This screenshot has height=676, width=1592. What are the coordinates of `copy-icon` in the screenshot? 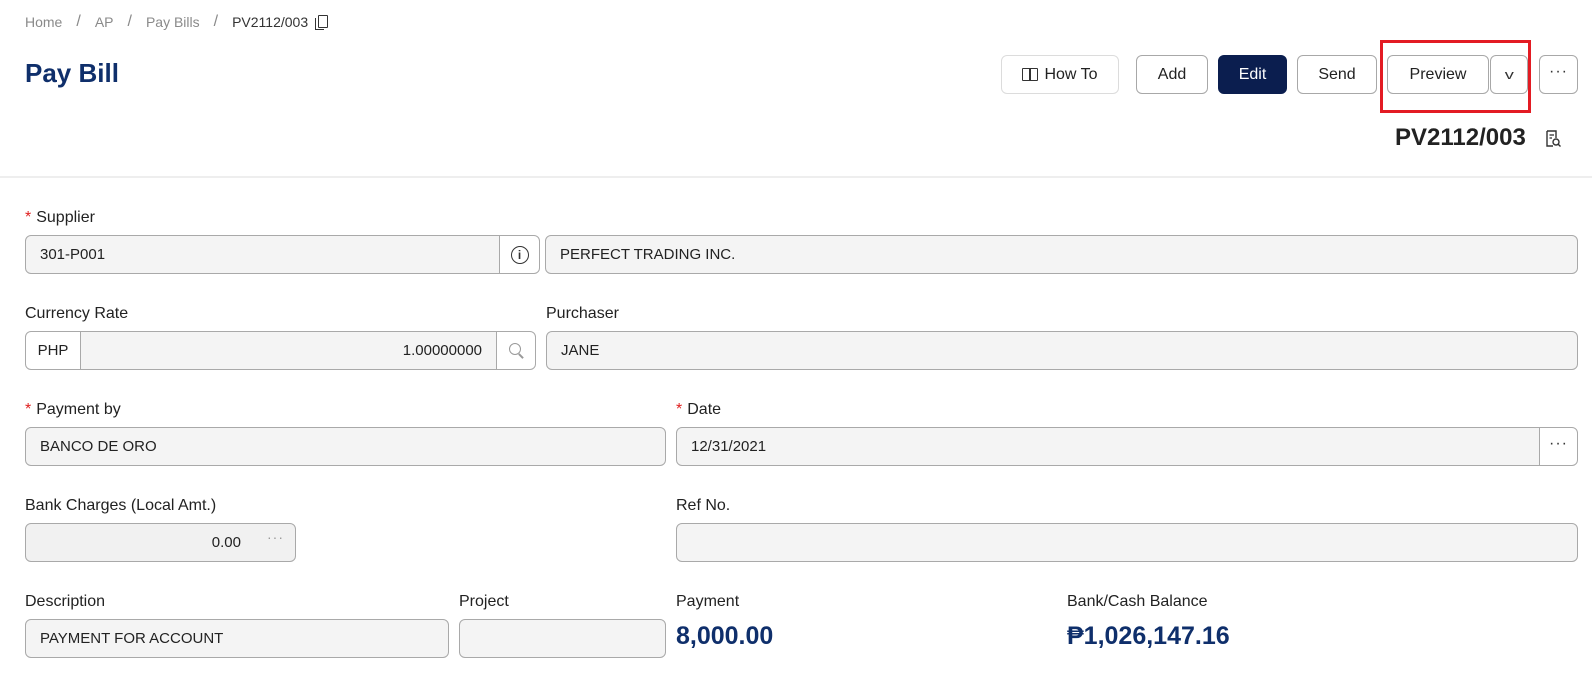 It's located at (322, 22).